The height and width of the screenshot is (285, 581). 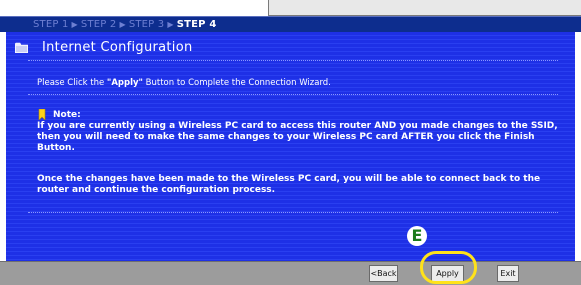 What do you see at coordinates (124, 83) in the screenshot?
I see `instruction-keyword: "Apply"` at bounding box center [124, 83].